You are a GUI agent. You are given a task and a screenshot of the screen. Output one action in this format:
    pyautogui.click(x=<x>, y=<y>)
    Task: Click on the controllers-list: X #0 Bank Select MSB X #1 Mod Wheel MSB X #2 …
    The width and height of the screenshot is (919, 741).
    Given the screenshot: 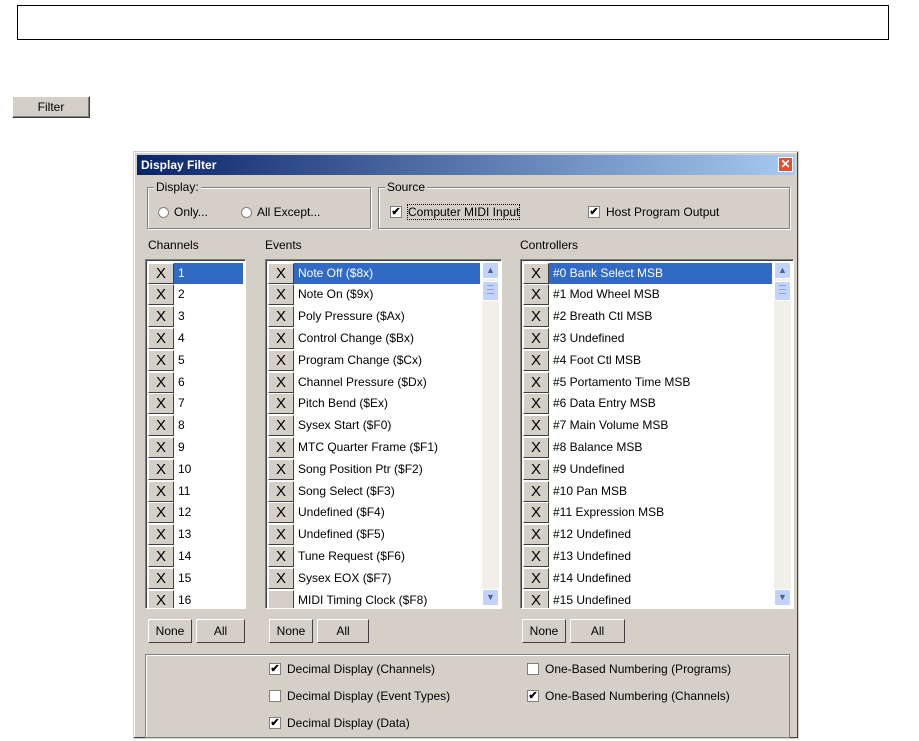 What is the action you would take?
    pyautogui.click(x=657, y=434)
    